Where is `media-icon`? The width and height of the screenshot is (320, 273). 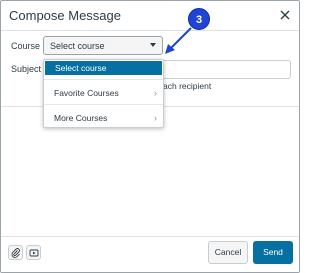
media-icon is located at coordinates (34, 253).